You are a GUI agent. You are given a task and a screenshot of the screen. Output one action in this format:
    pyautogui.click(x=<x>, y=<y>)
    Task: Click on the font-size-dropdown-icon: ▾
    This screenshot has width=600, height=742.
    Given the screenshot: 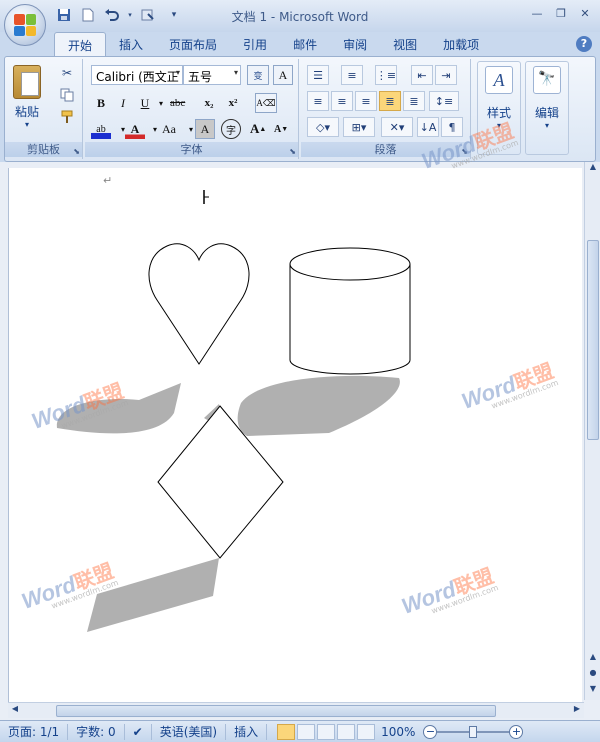 What is the action you would take?
    pyautogui.click(x=236, y=72)
    